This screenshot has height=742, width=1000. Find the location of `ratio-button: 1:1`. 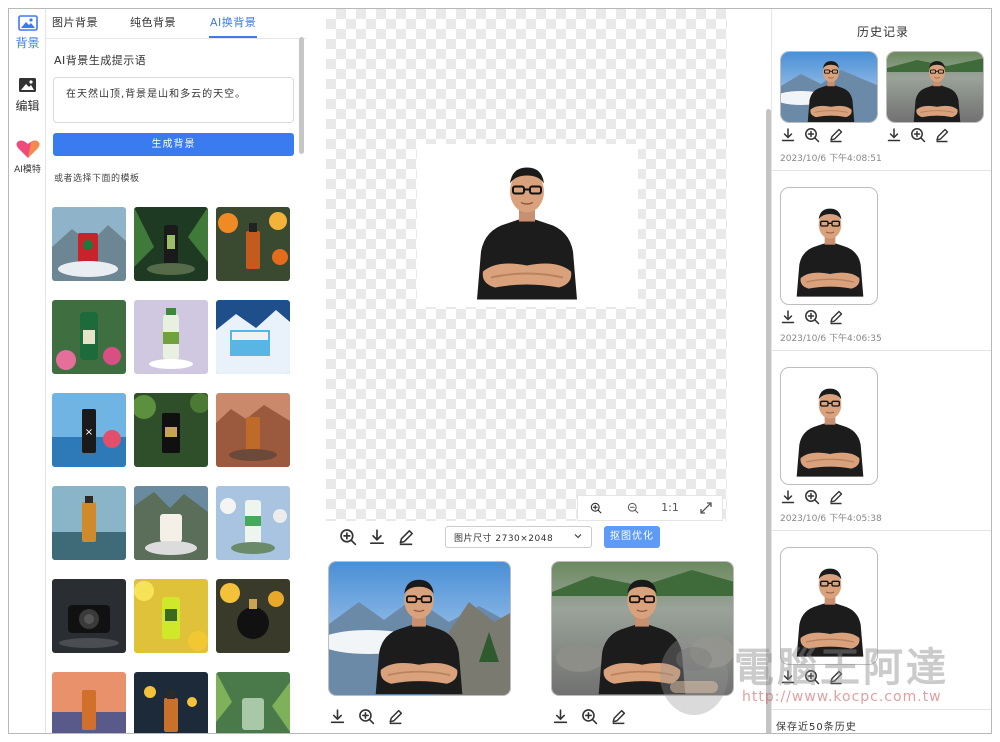

ratio-button: 1:1 is located at coordinates (670, 508).